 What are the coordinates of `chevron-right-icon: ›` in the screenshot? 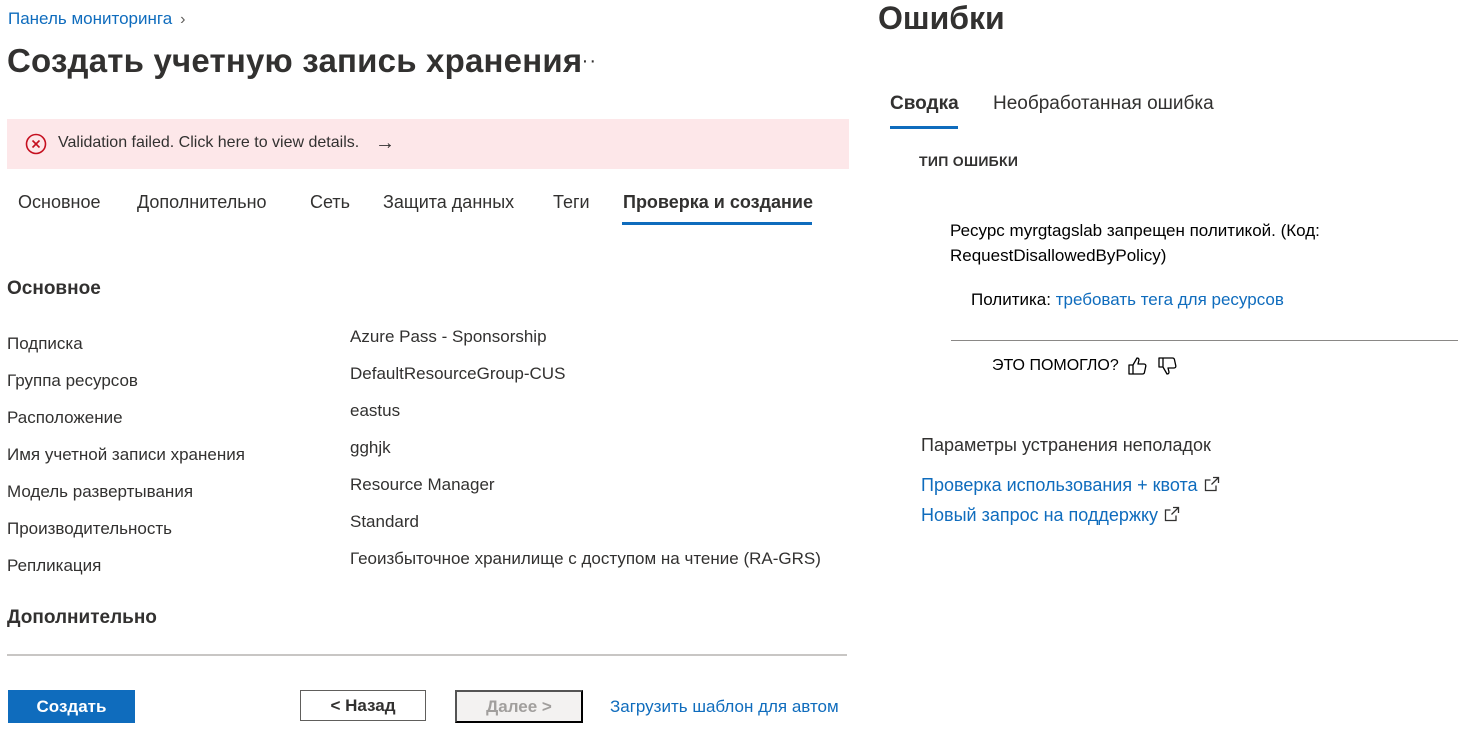 It's located at (183, 19).